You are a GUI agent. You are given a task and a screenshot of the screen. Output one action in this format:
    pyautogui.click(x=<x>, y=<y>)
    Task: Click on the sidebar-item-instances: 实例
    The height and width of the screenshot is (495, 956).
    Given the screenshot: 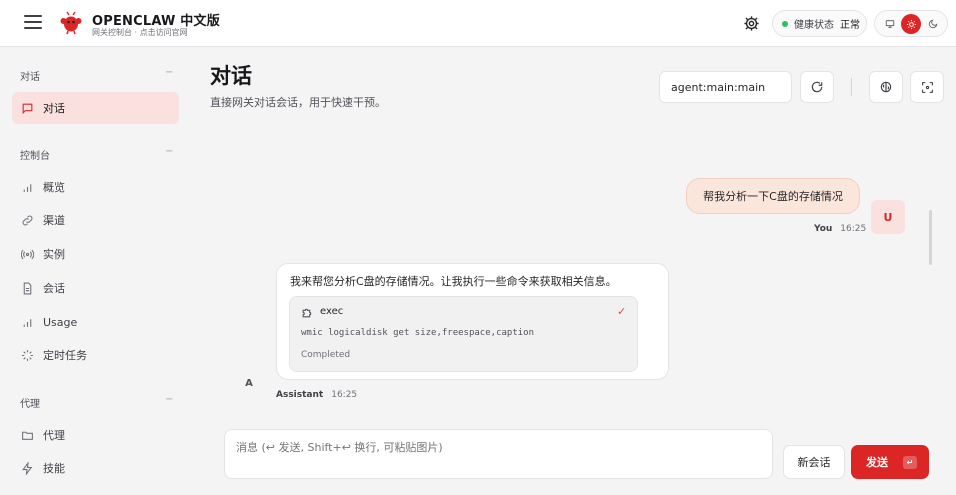 What is the action you would take?
    pyautogui.click(x=95, y=254)
    